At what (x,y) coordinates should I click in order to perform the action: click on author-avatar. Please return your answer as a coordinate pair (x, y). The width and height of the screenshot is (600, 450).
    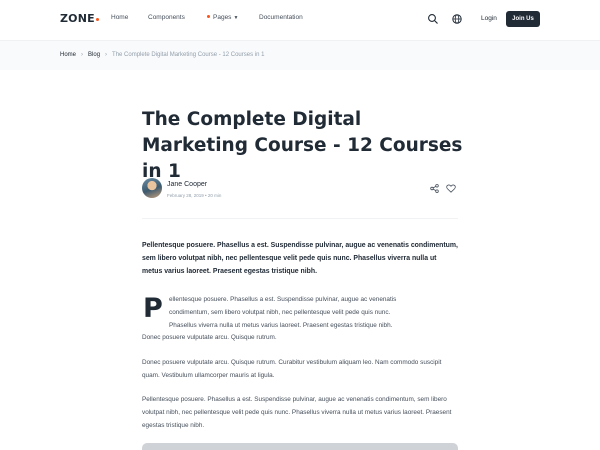
    Looking at the image, I should click on (152, 188).